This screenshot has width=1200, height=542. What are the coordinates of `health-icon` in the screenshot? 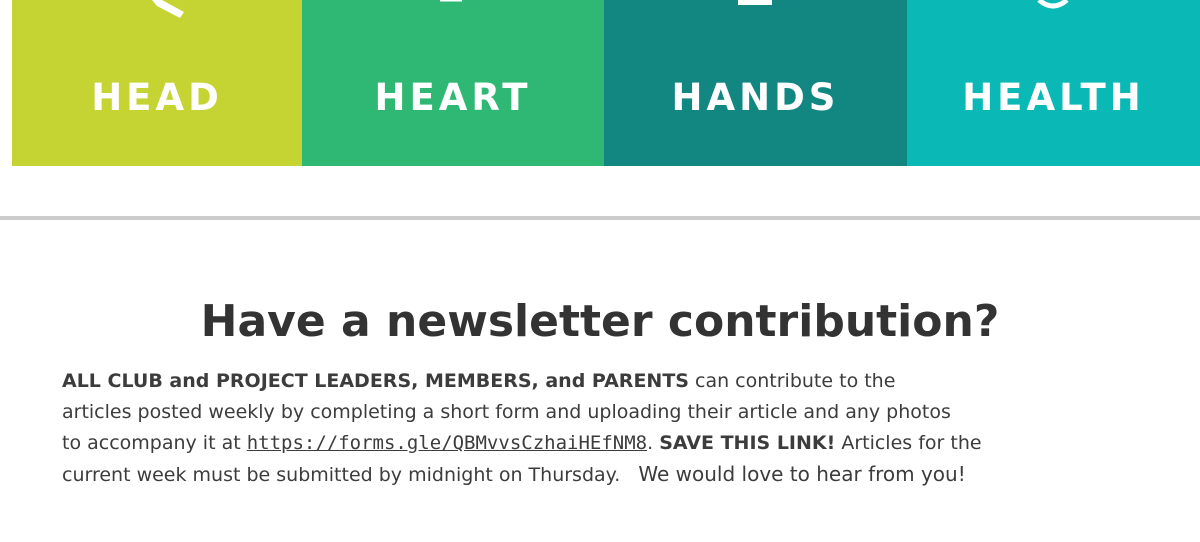 It's located at (1053, 4).